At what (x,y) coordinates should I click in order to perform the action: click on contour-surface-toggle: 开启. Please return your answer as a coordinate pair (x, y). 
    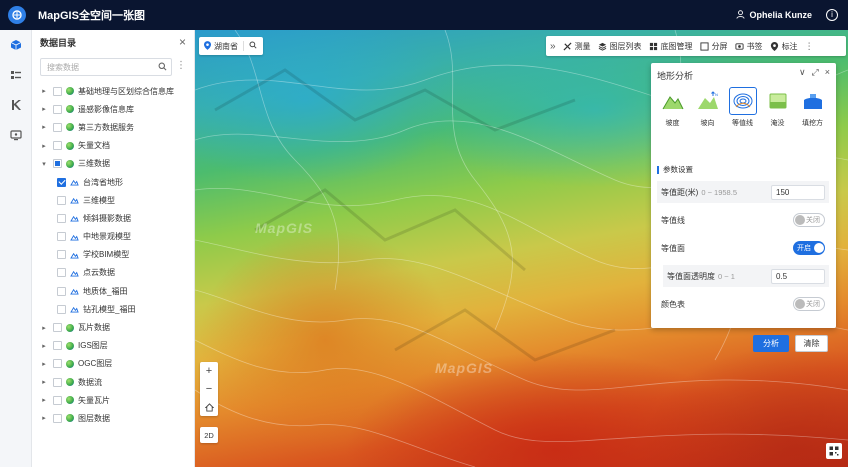
    Looking at the image, I should click on (809, 248).